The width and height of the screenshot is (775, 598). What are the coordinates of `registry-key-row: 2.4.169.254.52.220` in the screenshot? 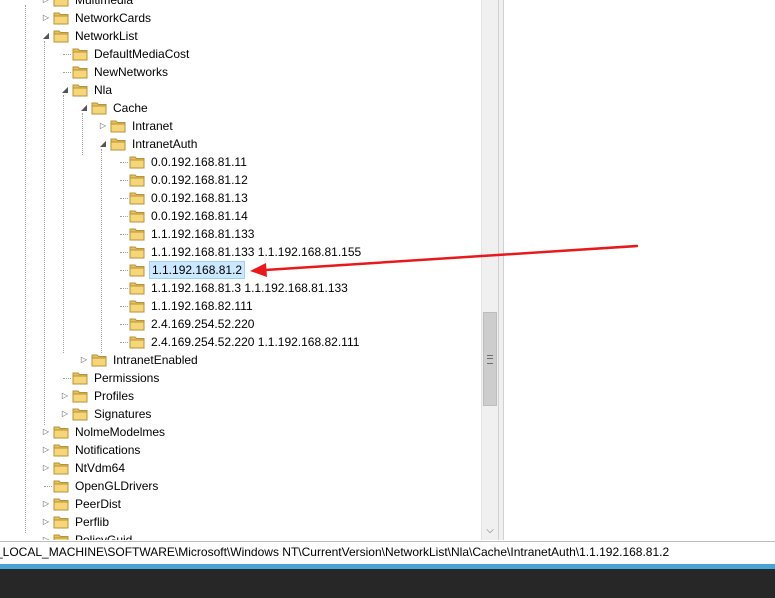 It's located at (240, 324).